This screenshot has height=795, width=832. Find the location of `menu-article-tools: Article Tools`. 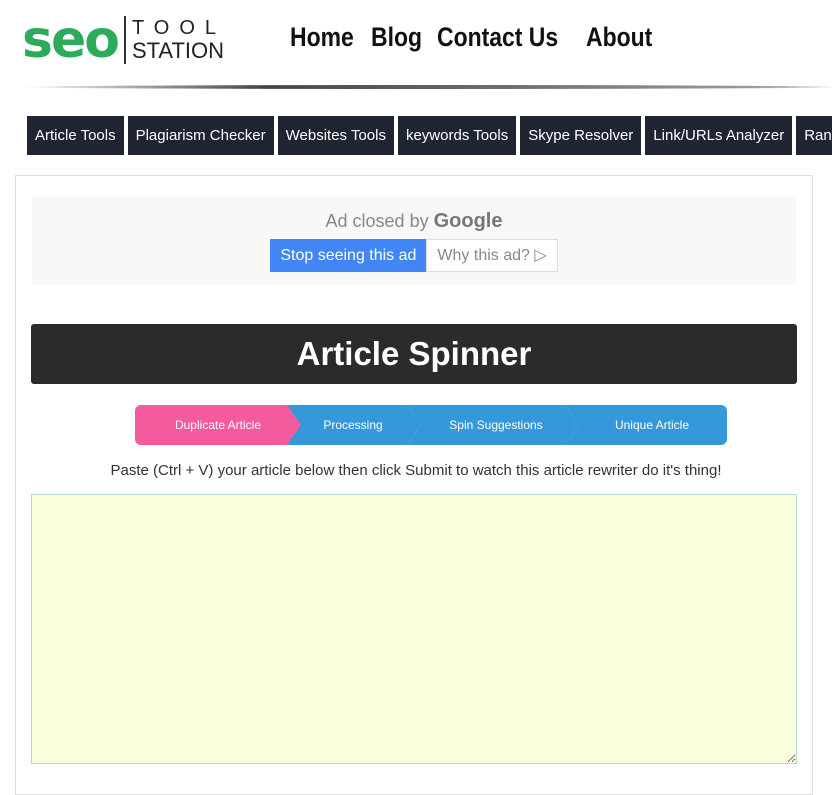

menu-article-tools: Article Tools is located at coordinates (75, 135).